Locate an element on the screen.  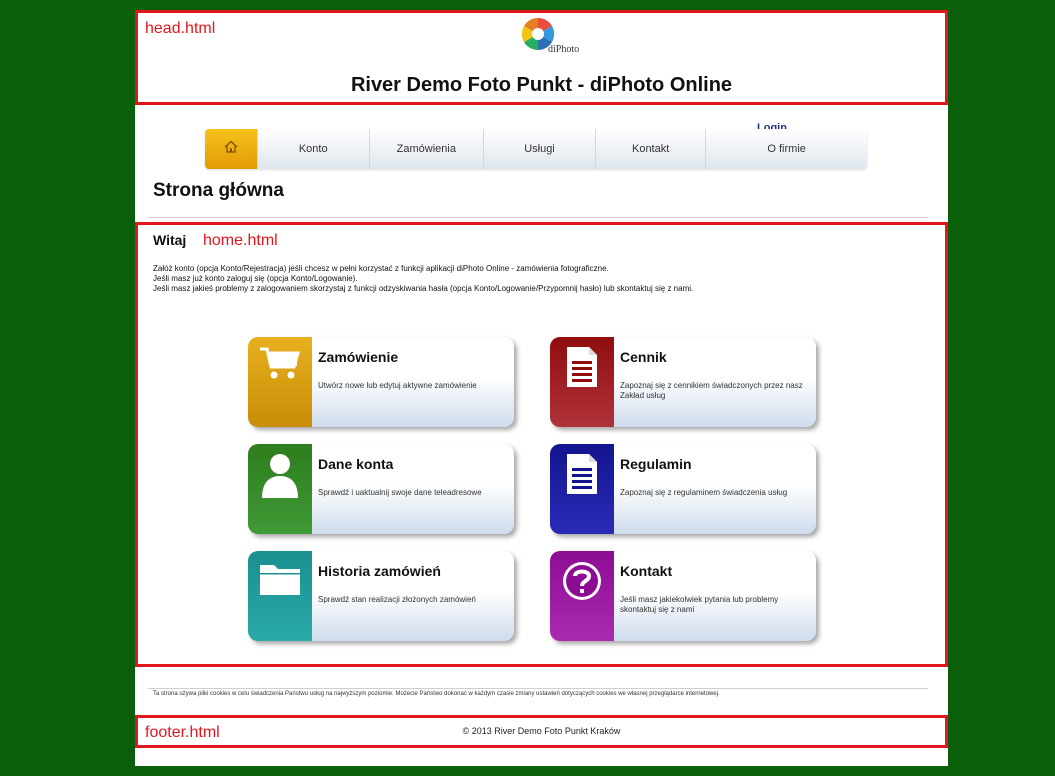
nav-item-konto: Konto is located at coordinates (312, 149).